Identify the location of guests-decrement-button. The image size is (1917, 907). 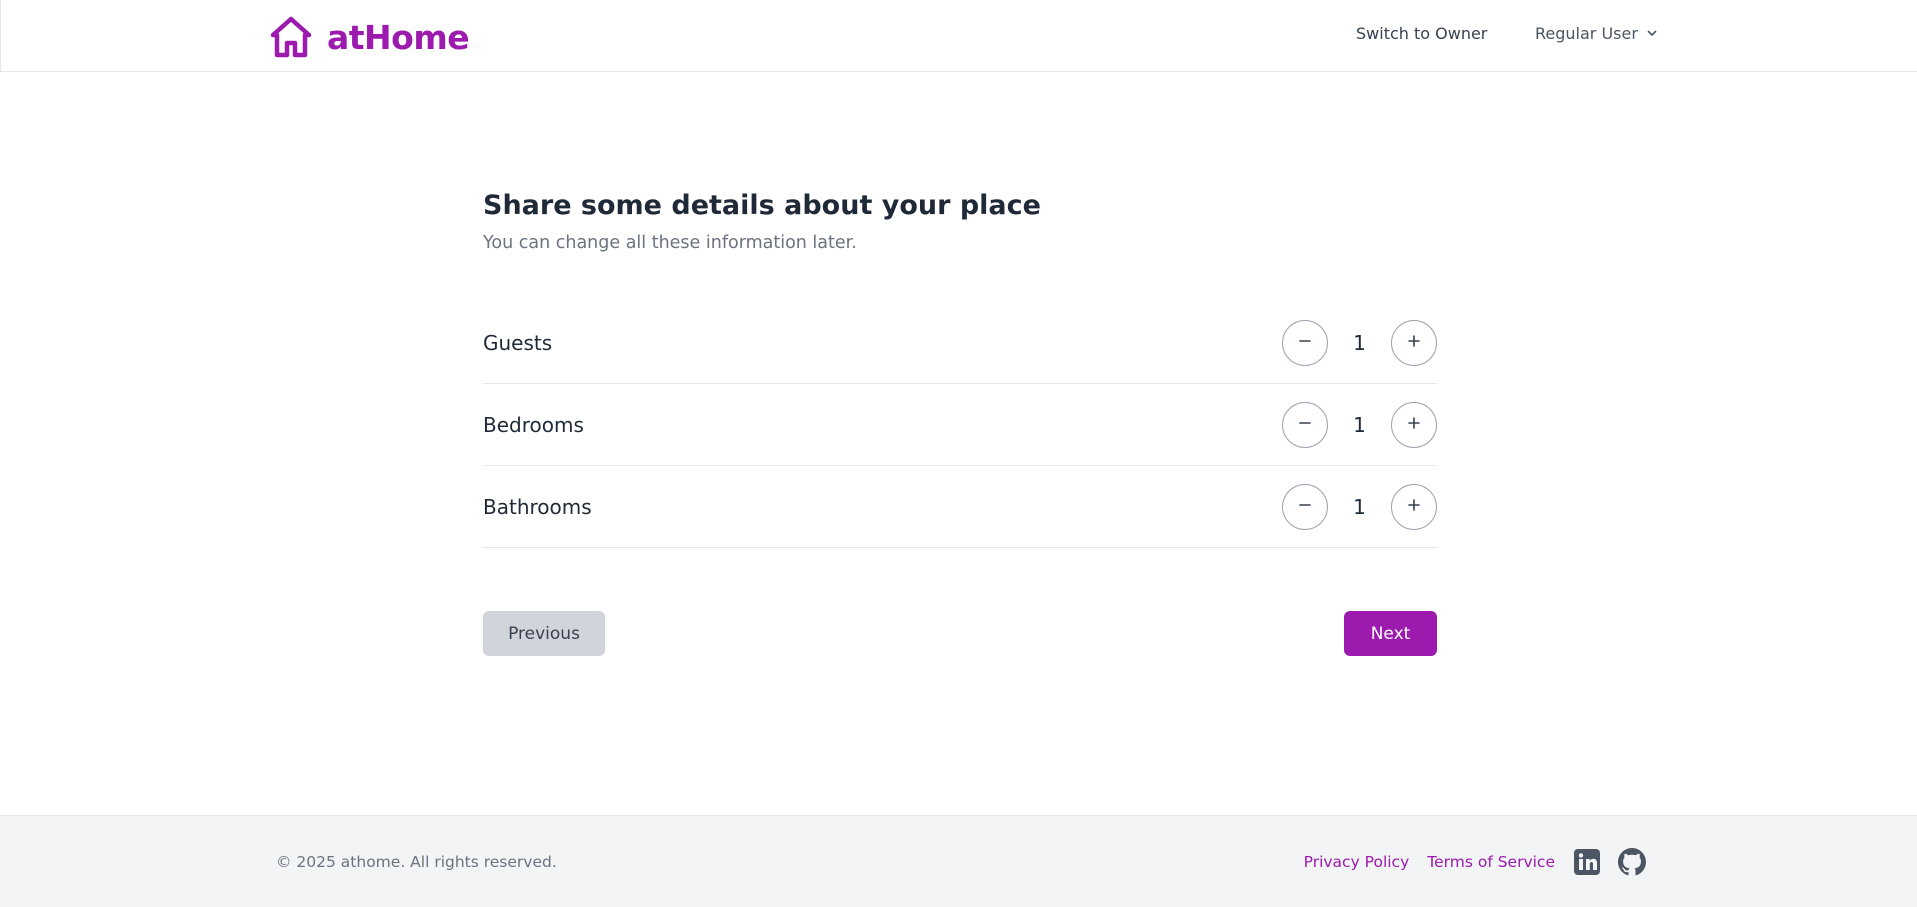
(1305, 342).